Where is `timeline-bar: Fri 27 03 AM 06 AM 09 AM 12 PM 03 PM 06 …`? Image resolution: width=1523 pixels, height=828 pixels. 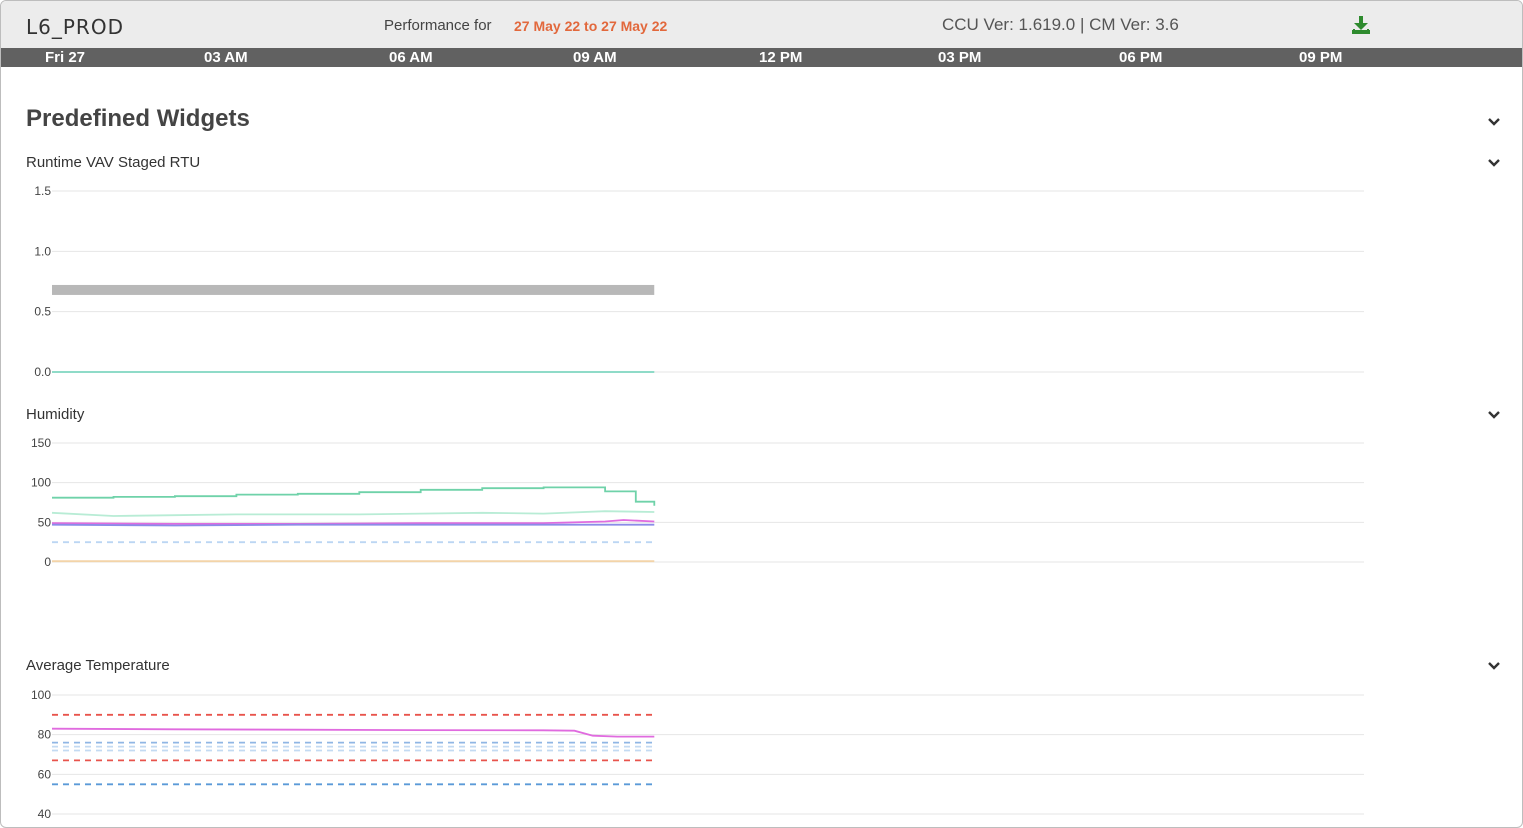
timeline-bar: Fri 27 03 AM 06 AM 09 AM 12 PM 03 PM 06 … is located at coordinates (761, 57).